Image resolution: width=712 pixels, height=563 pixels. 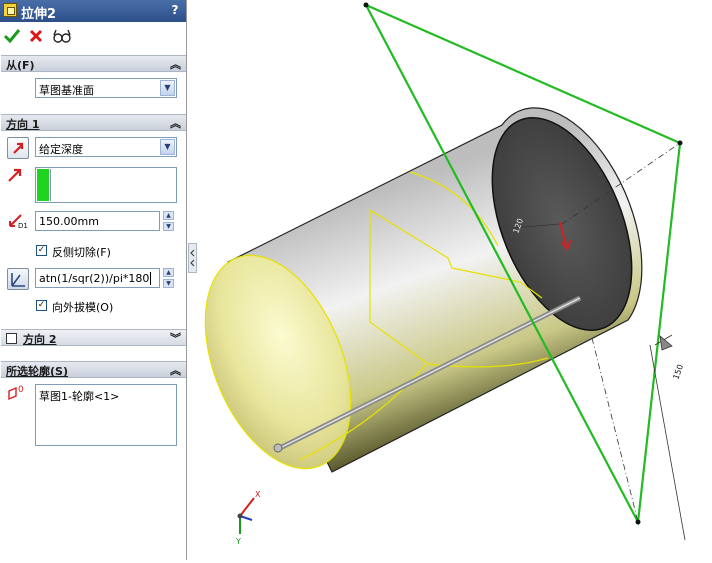 I want to click on ok-button, so click(x=12, y=36).